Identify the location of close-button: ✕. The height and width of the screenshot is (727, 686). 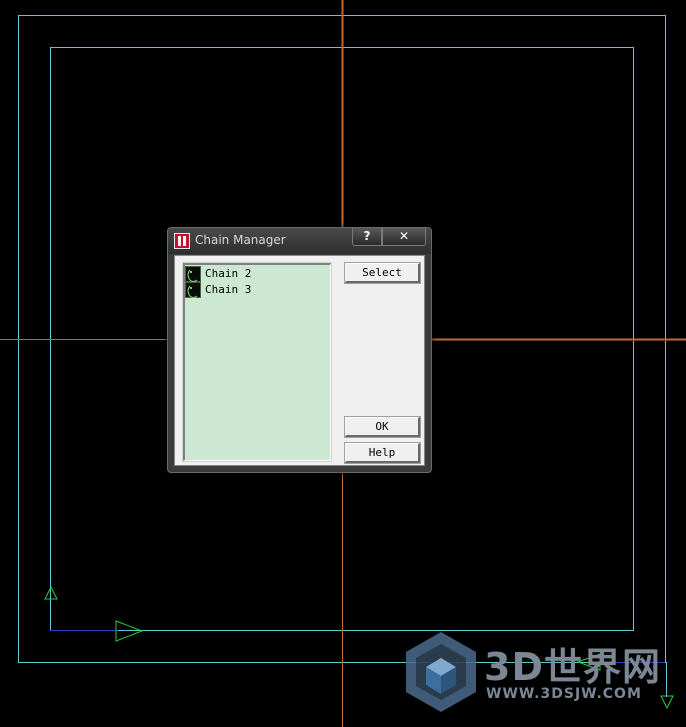
(404, 237).